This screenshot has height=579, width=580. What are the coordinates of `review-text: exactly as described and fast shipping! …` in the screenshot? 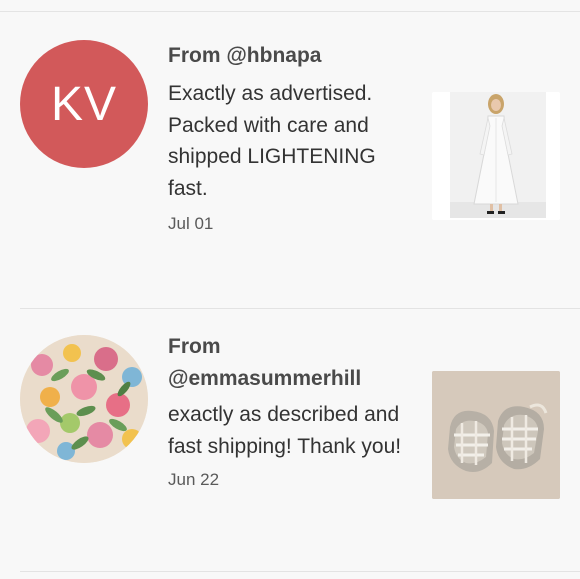 It's located at (285, 430).